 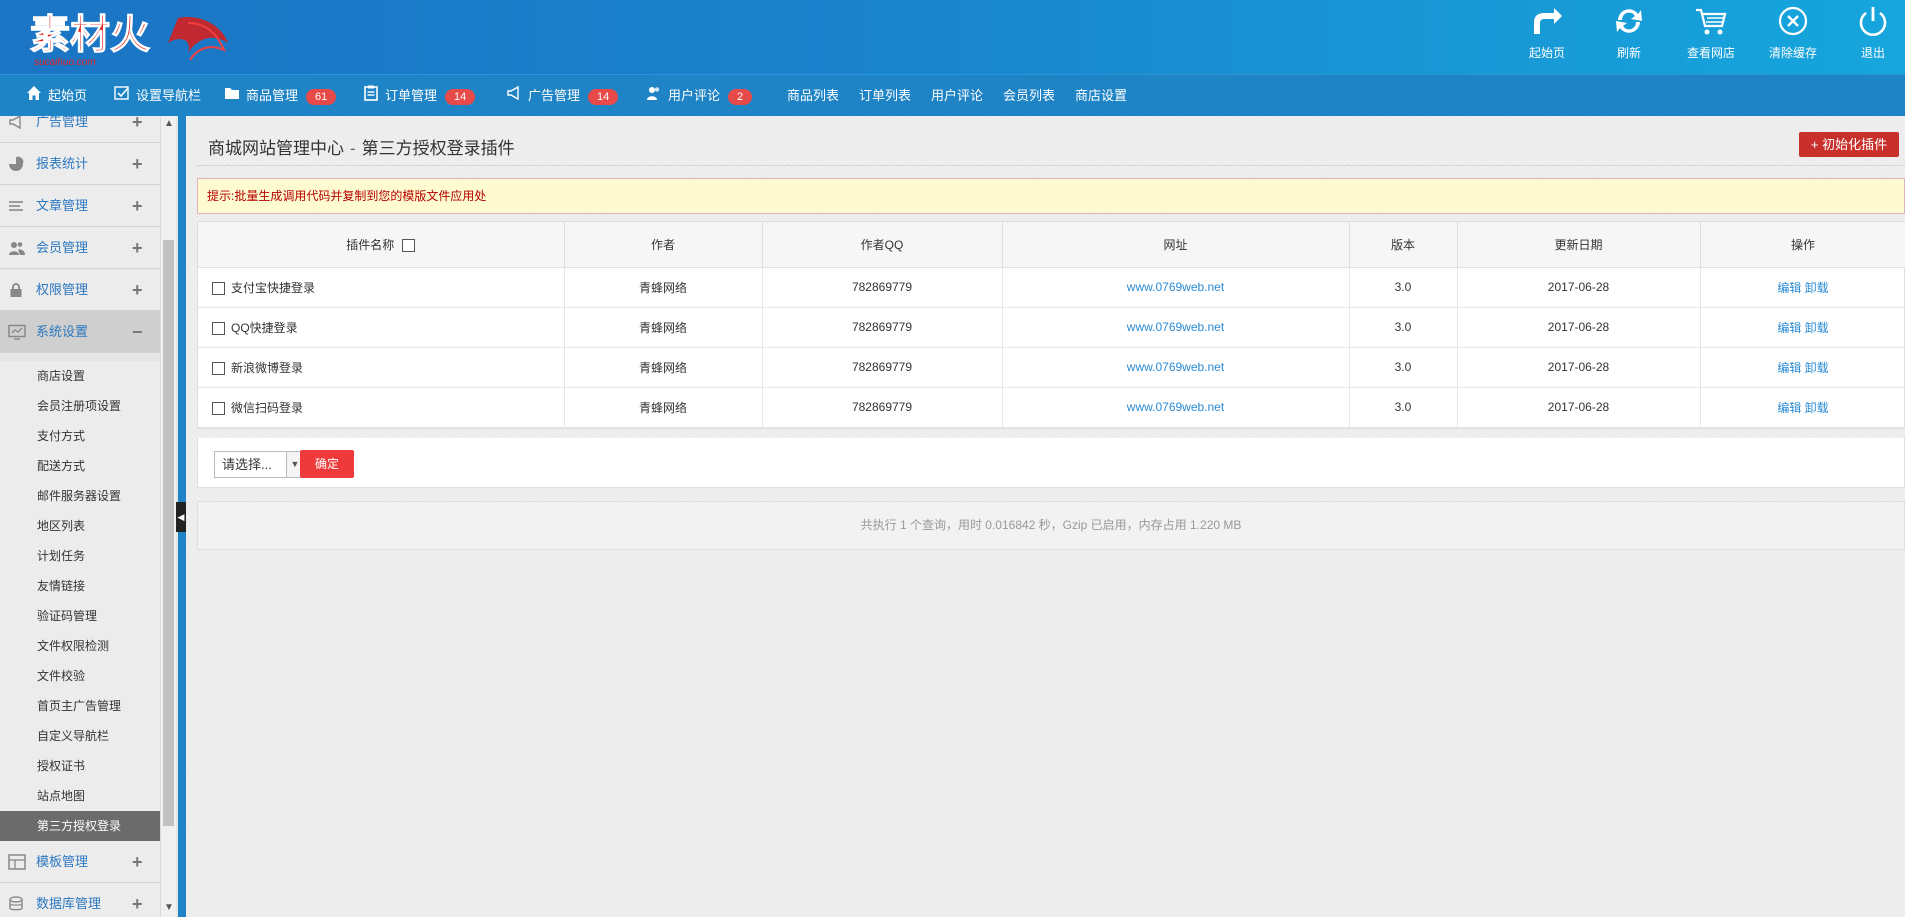 What do you see at coordinates (1579, 245) in the screenshot?
I see `col-header-date: 更新日期` at bounding box center [1579, 245].